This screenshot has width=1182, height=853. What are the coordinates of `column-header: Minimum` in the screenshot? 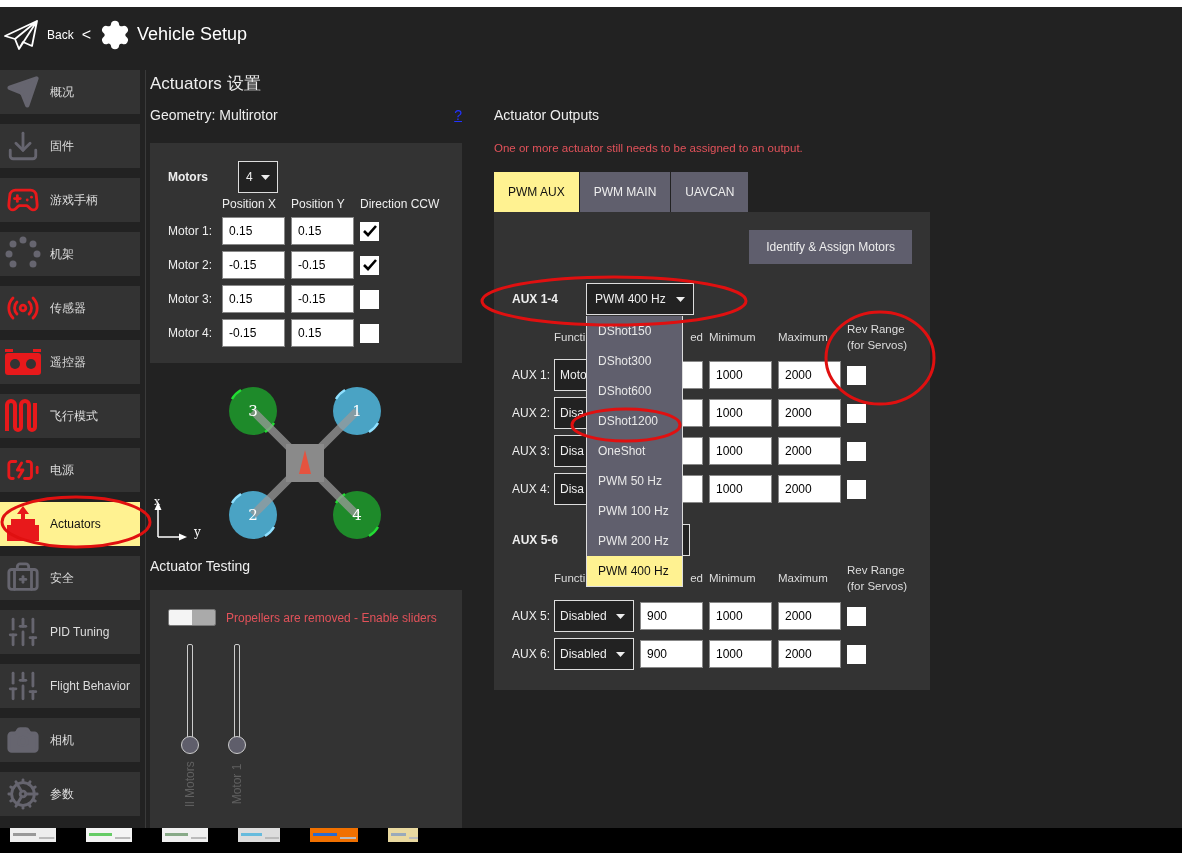 It's located at (732, 578).